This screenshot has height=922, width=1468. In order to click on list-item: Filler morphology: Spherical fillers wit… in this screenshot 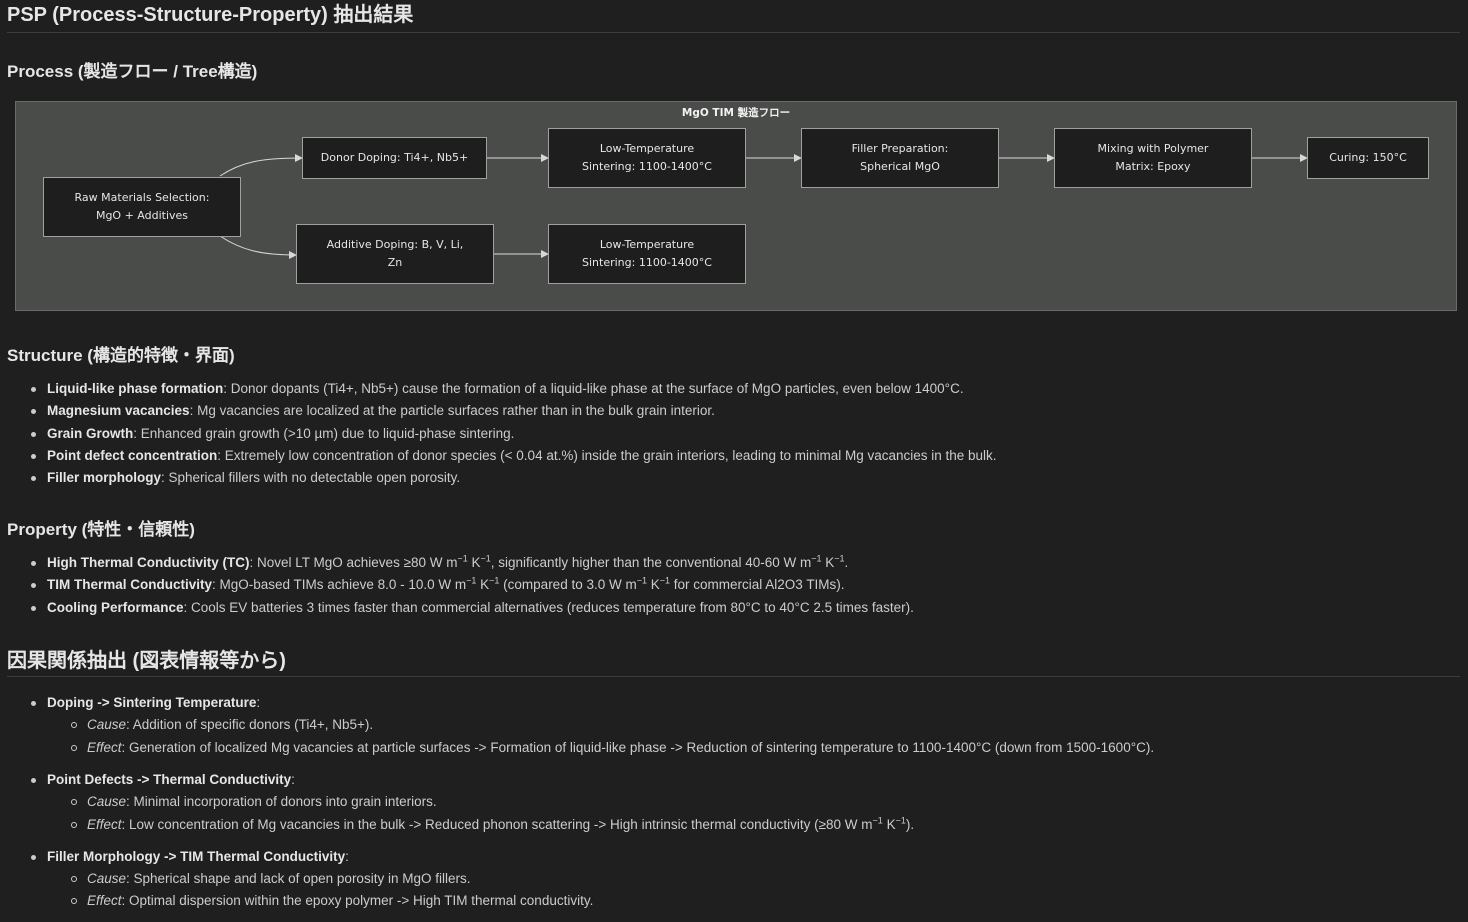, I will do `click(739, 478)`.